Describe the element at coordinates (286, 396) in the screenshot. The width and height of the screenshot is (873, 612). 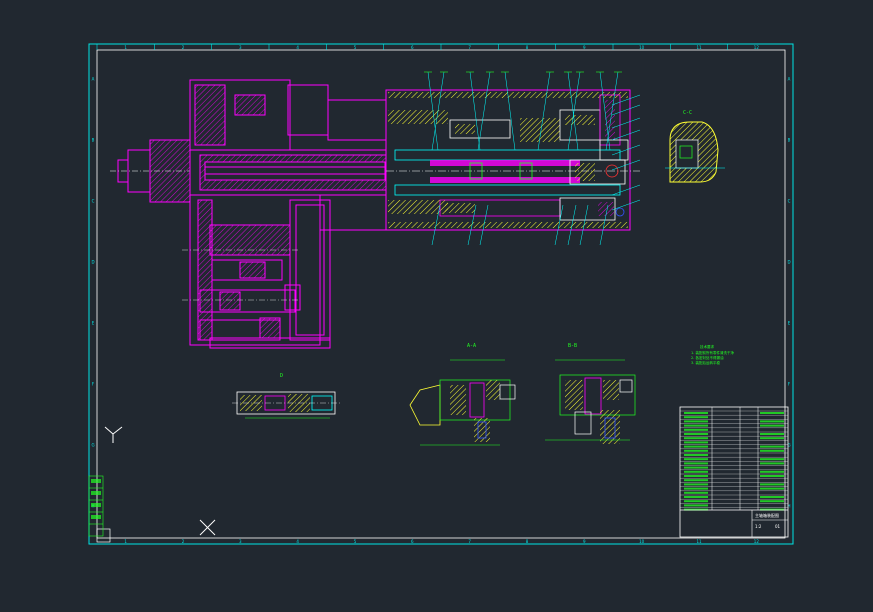
I see `partial-view-d: D` at that location.